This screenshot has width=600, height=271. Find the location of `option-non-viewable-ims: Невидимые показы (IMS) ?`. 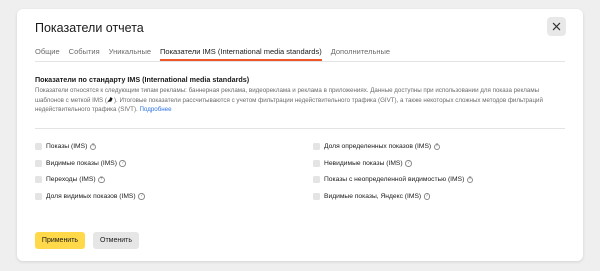

option-non-viewable-ims: Невидимые показы (IMS) ? is located at coordinates (393, 164).